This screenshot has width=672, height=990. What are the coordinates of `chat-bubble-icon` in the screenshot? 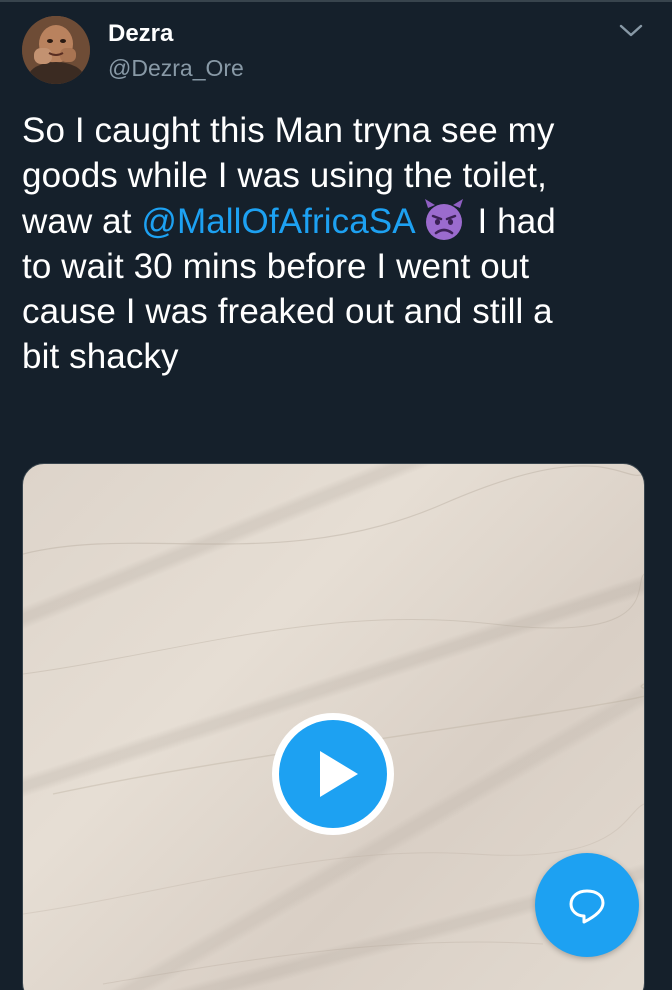 It's located at (587, 906).